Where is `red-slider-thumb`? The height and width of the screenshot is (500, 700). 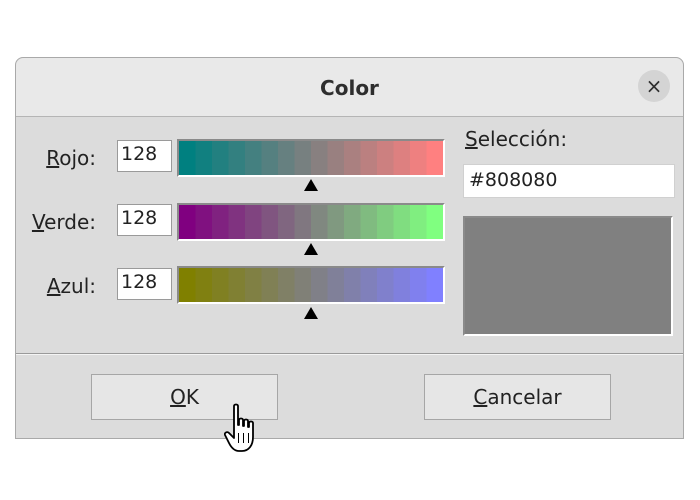 red-slider-thumb is located at coordinates (311, 185).